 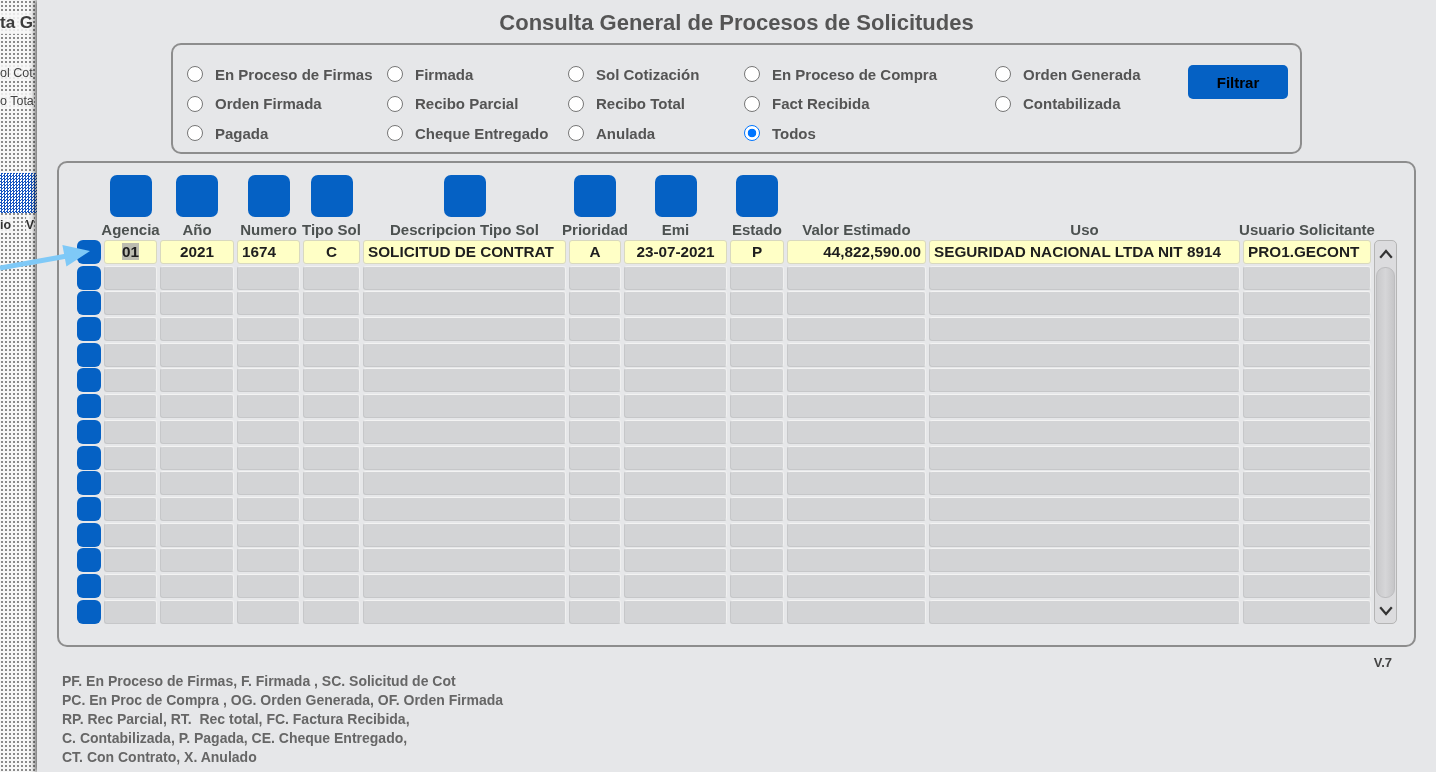 I want to click on option-label: ol Cot, so click(x=16, y=73).